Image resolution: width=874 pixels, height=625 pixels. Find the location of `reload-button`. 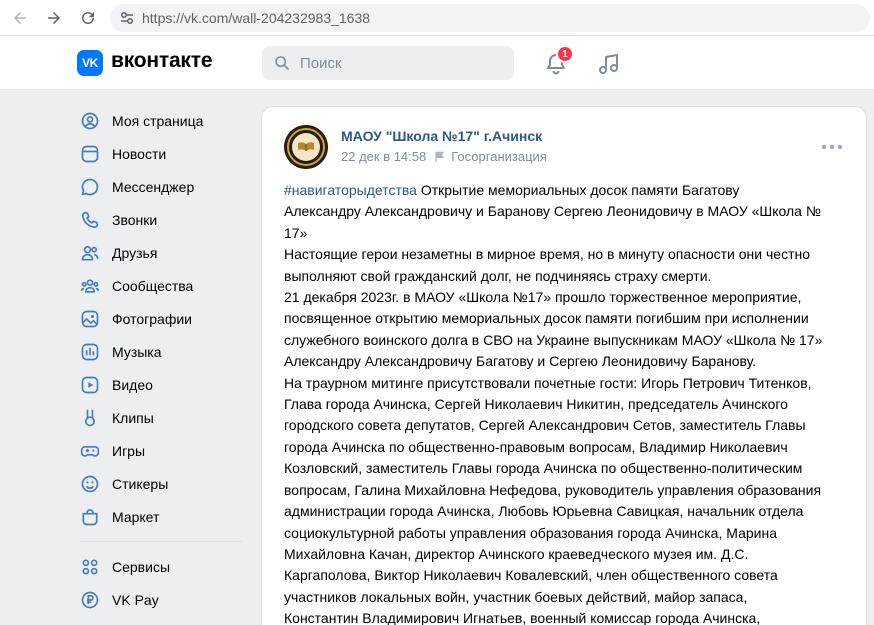

reload-button is located at coordinates (88, 18).